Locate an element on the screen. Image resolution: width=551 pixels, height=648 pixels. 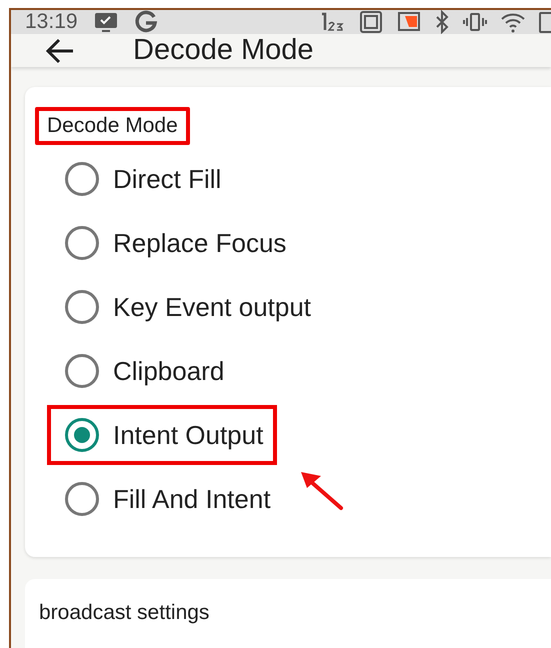
radio-option: Direct Fill is located at coordinates (141, 179).